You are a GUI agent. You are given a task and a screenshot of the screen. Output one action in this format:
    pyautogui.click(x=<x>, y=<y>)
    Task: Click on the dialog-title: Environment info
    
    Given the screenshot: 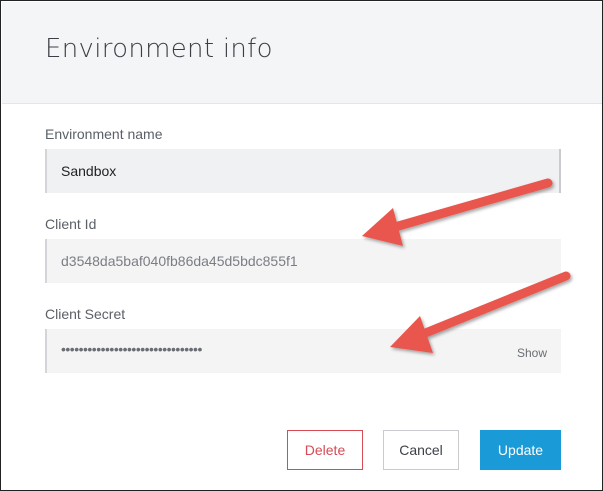 What is the action you would take?
    pyautogui.click(x=159, y=49)
    